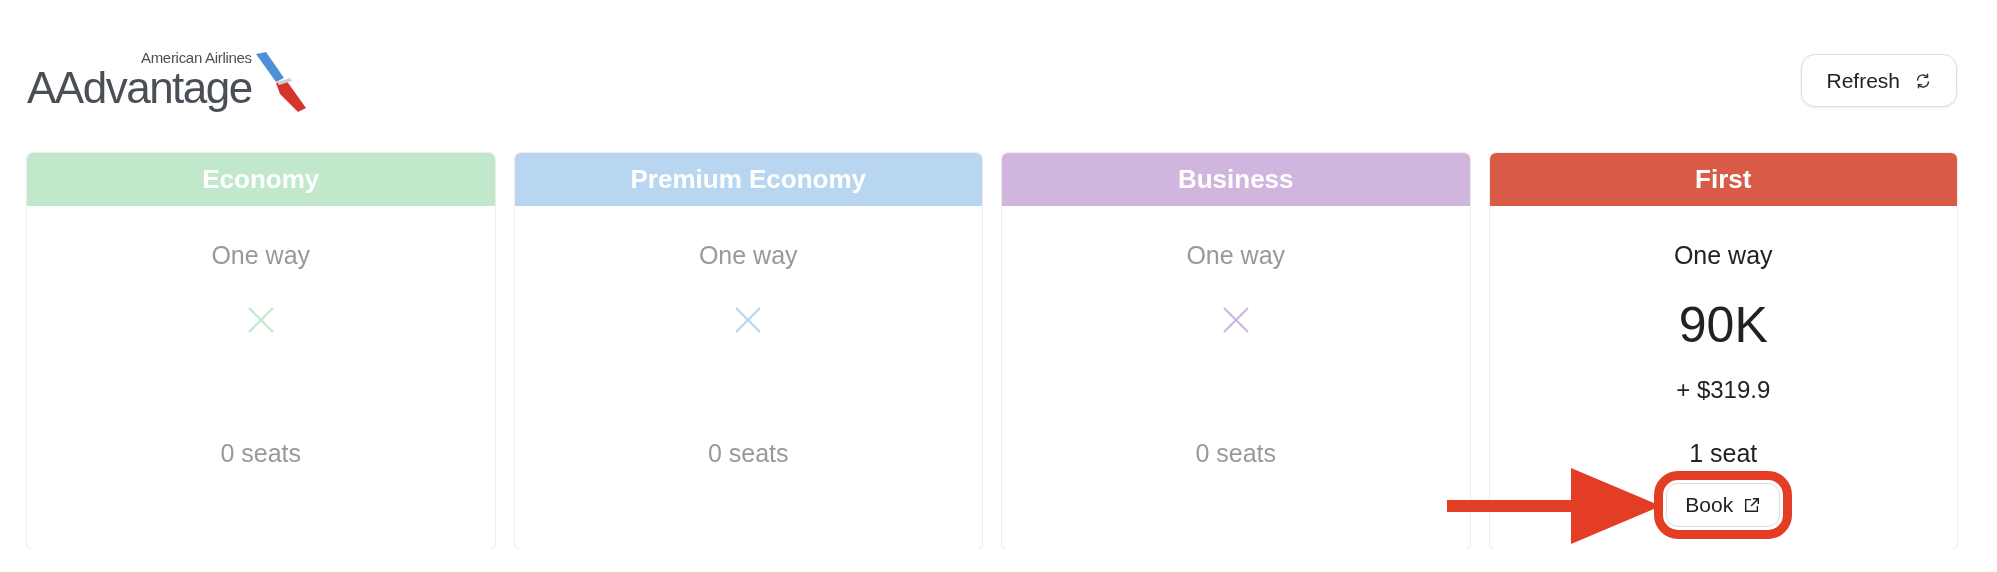 The width and height of the screenshot is (1997, 572). Describe the element at coordinates (748, 179) in the screenshot. I see `cabin-header: Premium Economy` at that location.